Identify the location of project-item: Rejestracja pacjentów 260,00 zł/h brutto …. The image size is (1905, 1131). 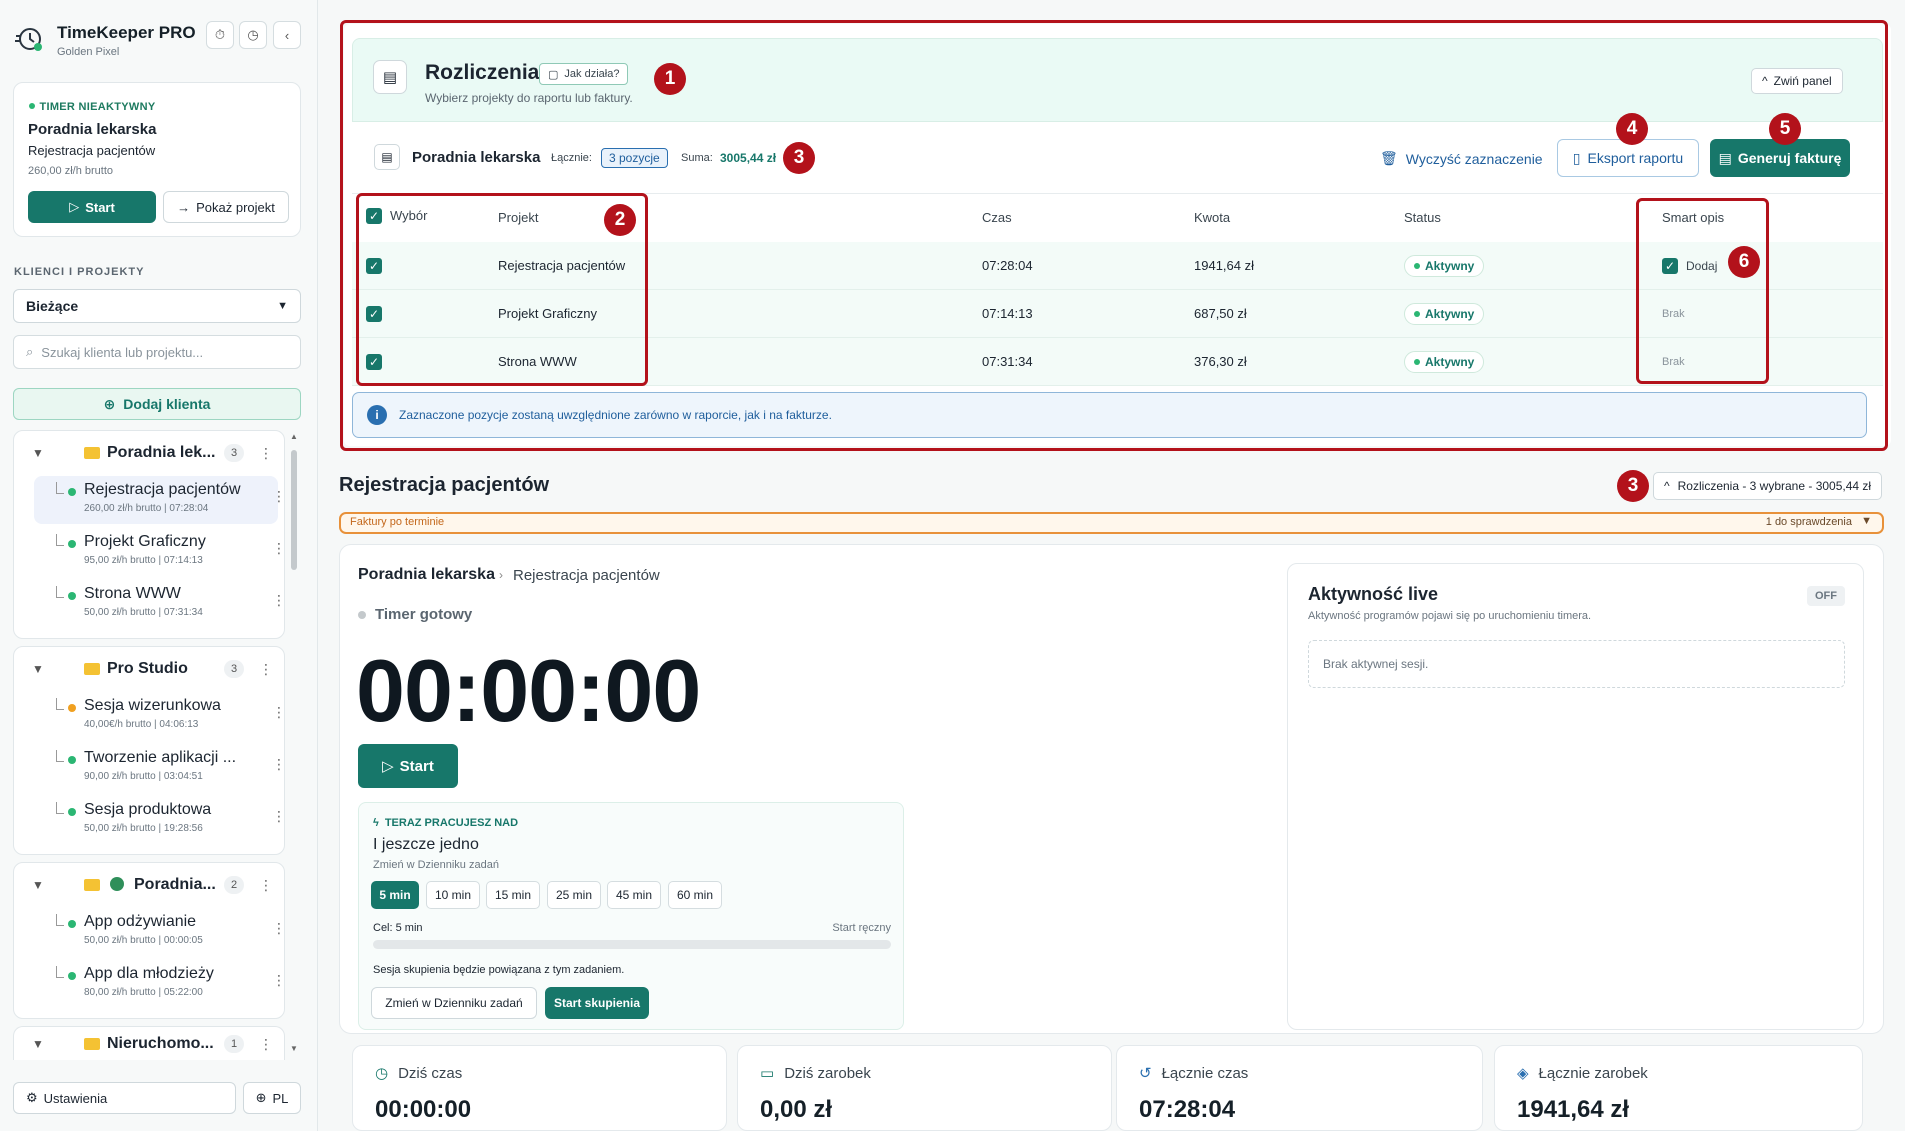
(160, 500).